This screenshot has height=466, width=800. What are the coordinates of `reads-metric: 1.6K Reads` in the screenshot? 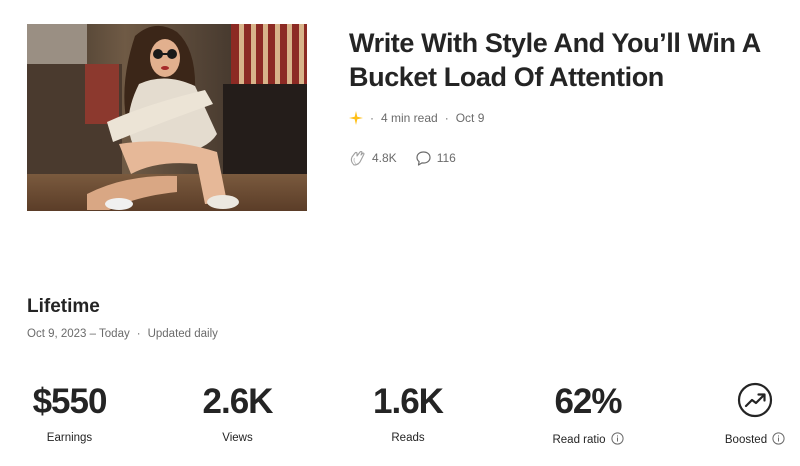 It's located at (408, 412).